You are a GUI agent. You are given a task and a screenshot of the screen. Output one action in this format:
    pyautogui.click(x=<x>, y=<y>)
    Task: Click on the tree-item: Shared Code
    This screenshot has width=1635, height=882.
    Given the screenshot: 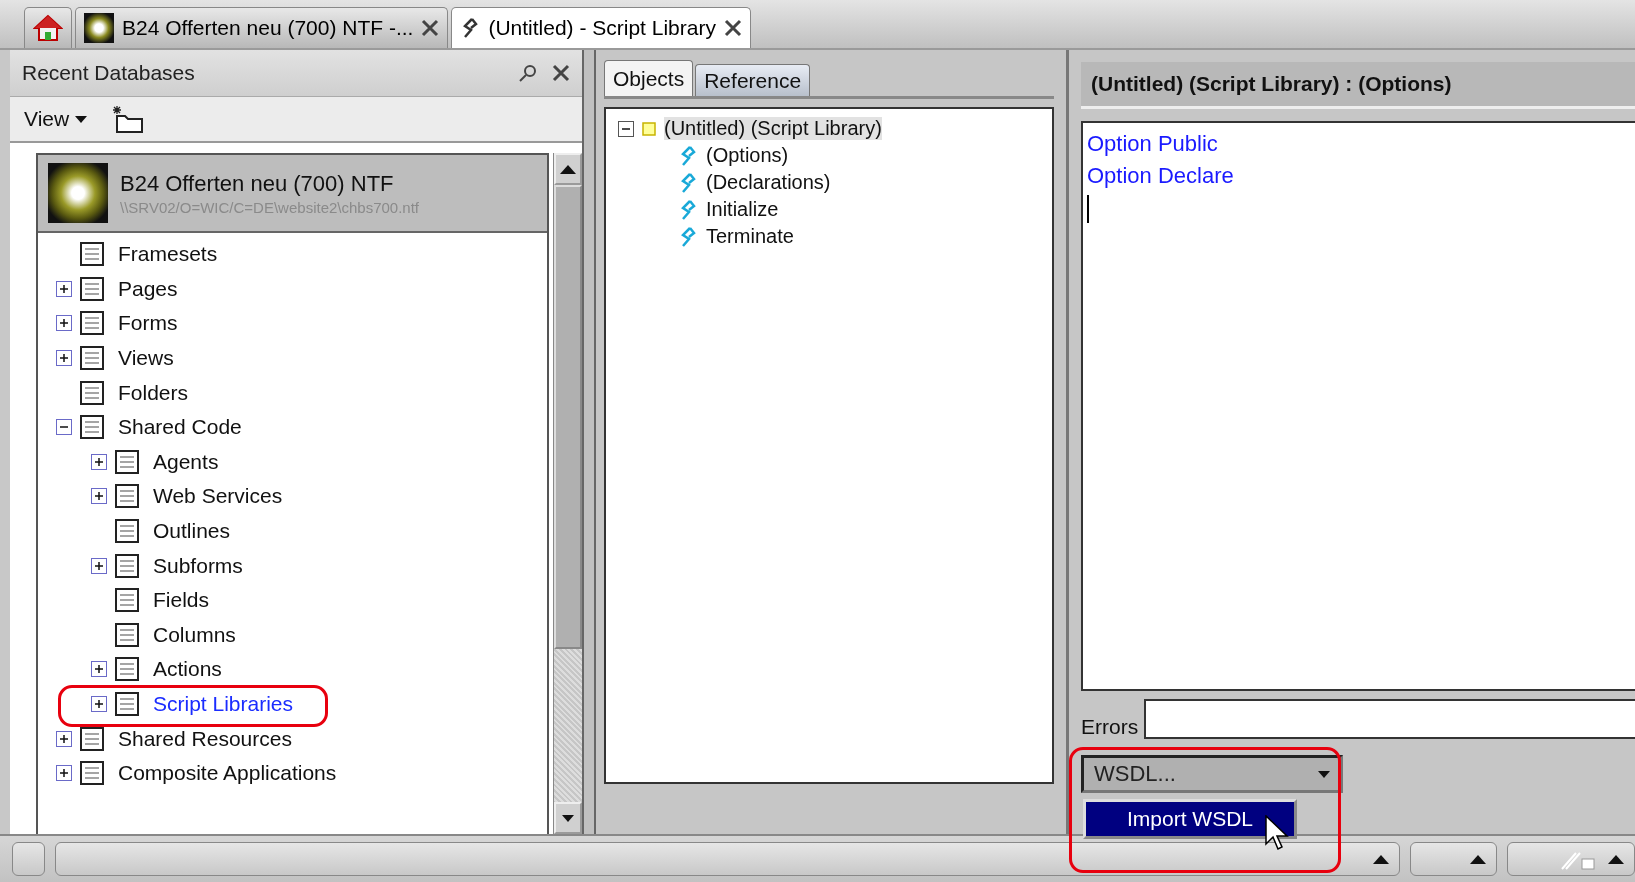 What is the action you would take?
    pyautogui.click(x=180, y=427)
    